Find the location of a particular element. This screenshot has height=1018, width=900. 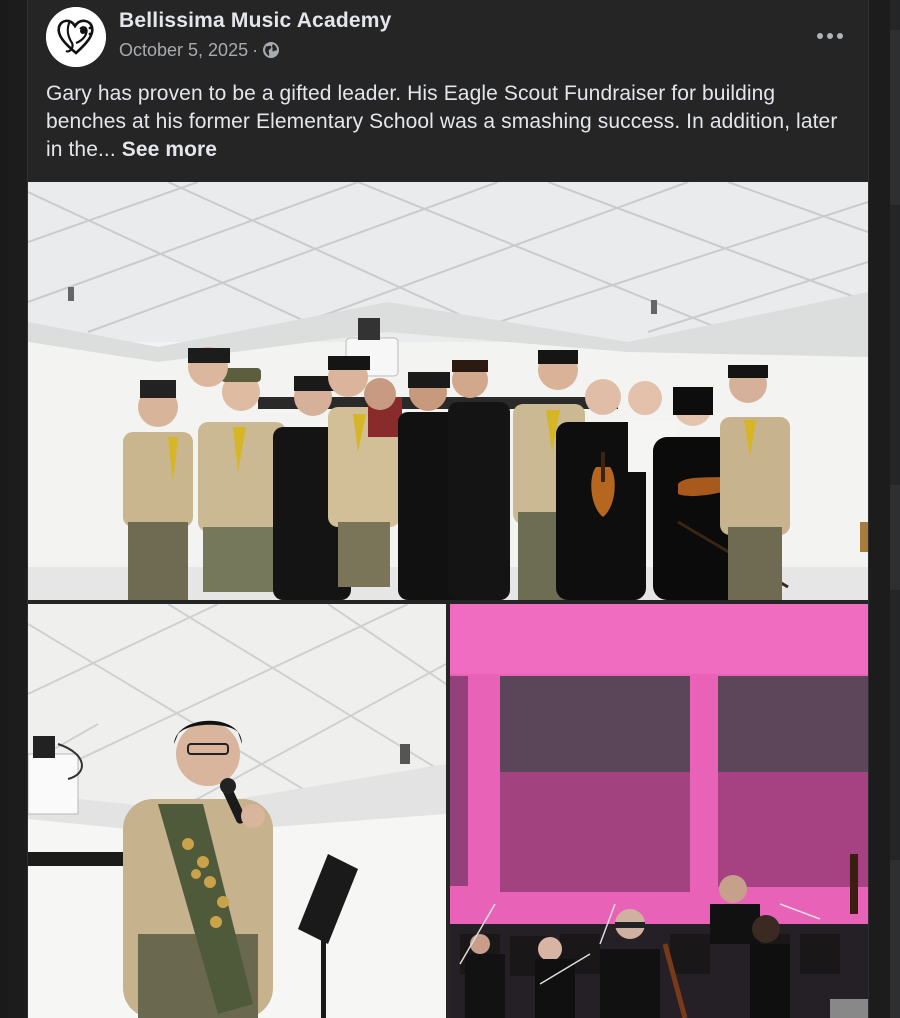

adjacent-column-edge is located at coordinates (895, 509).